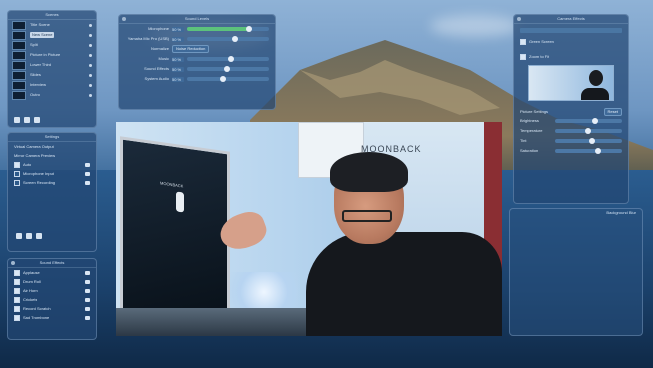  What do you see at coordinates (52, 317) in the screenshot?
I see `list-item: Sad Trombone` at bounding box center [52, 317].